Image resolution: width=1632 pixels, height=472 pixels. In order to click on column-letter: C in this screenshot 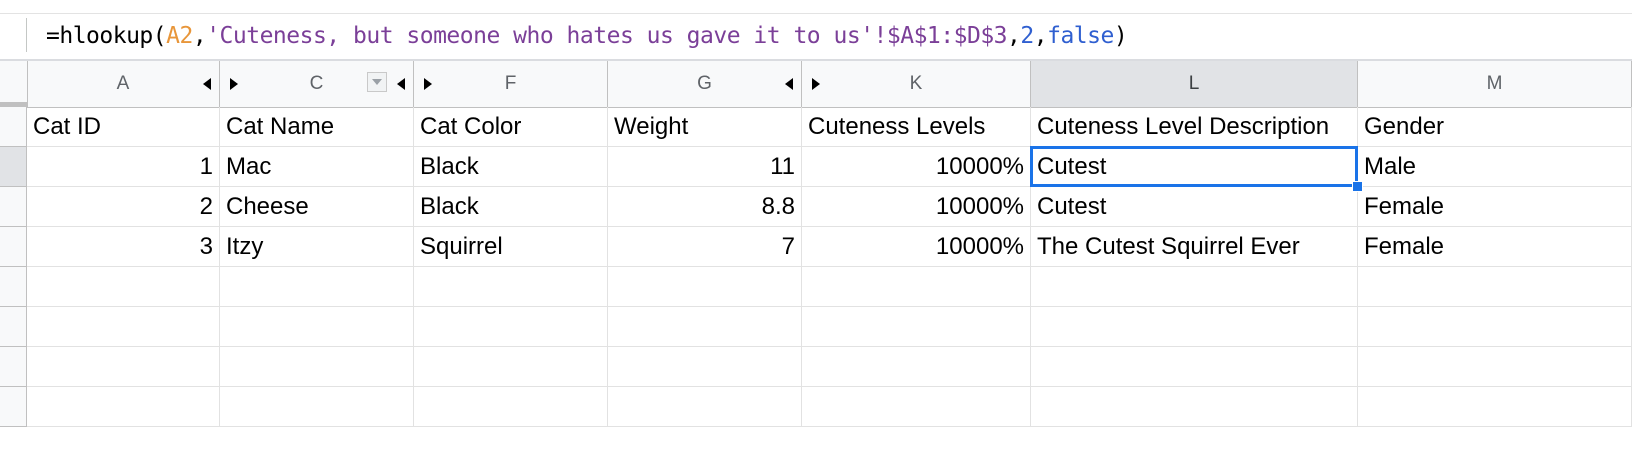, I will do `click(316, 83)`.